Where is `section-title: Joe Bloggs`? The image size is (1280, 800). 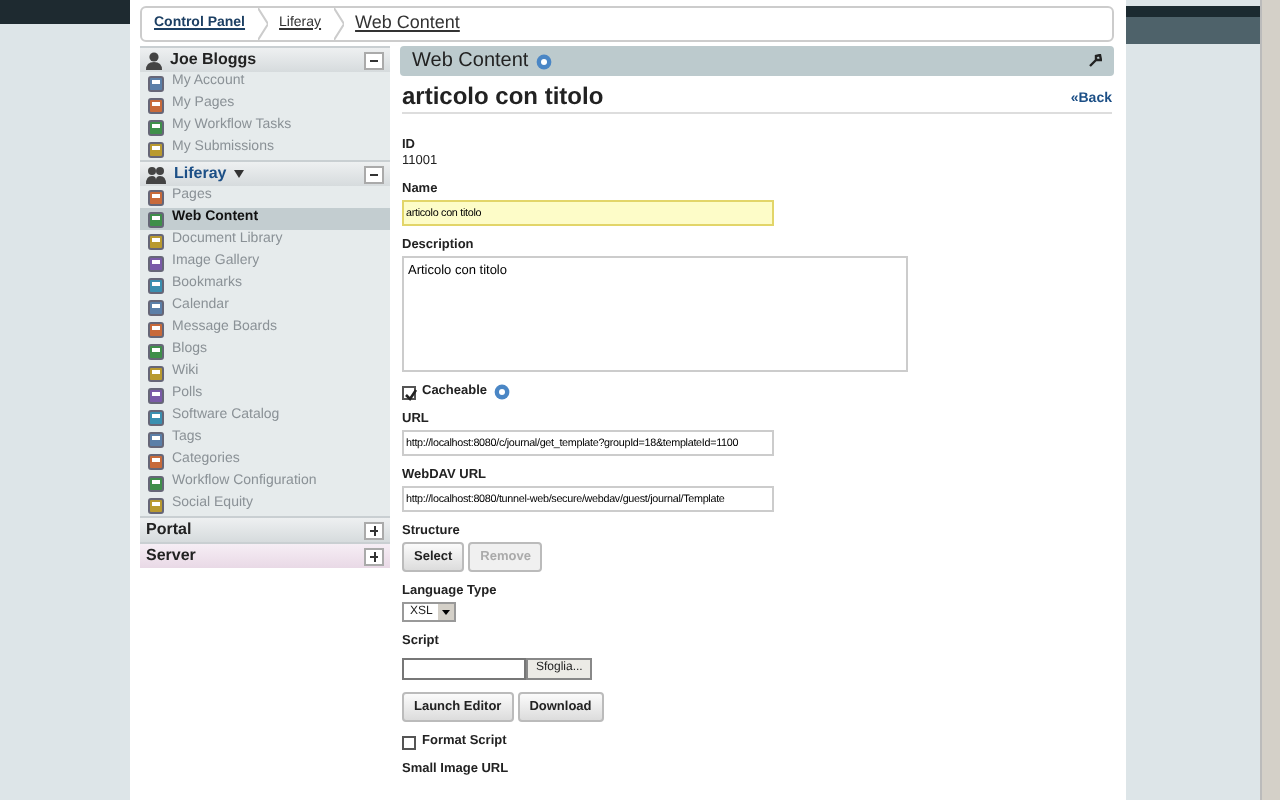 section-title: Joe Bloggs is located at coordinates (213, 60).